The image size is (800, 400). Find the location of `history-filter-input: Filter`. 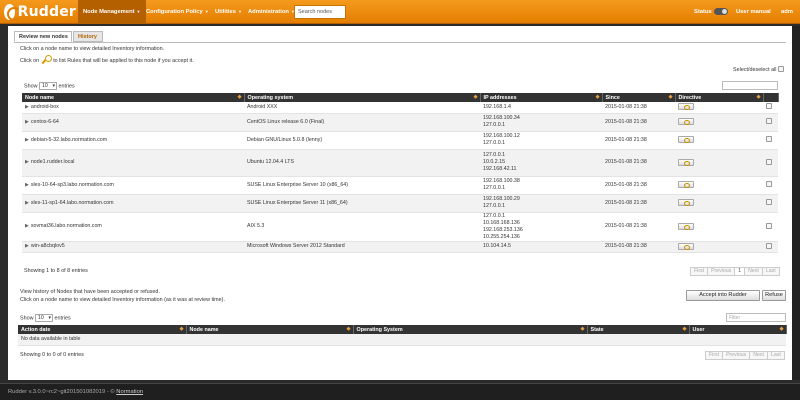

history-filter-input: Filter is located at coordinates (756, 317).